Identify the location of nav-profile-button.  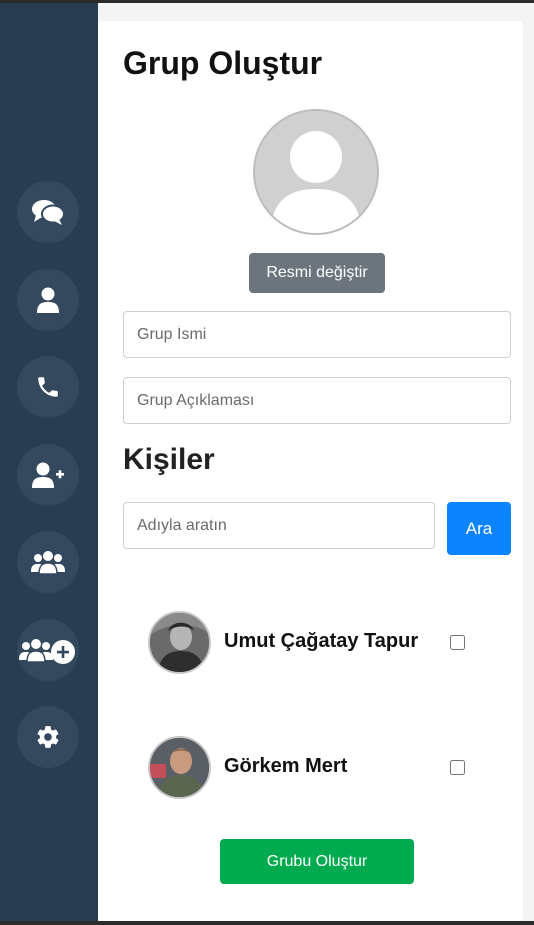
(48, 300).